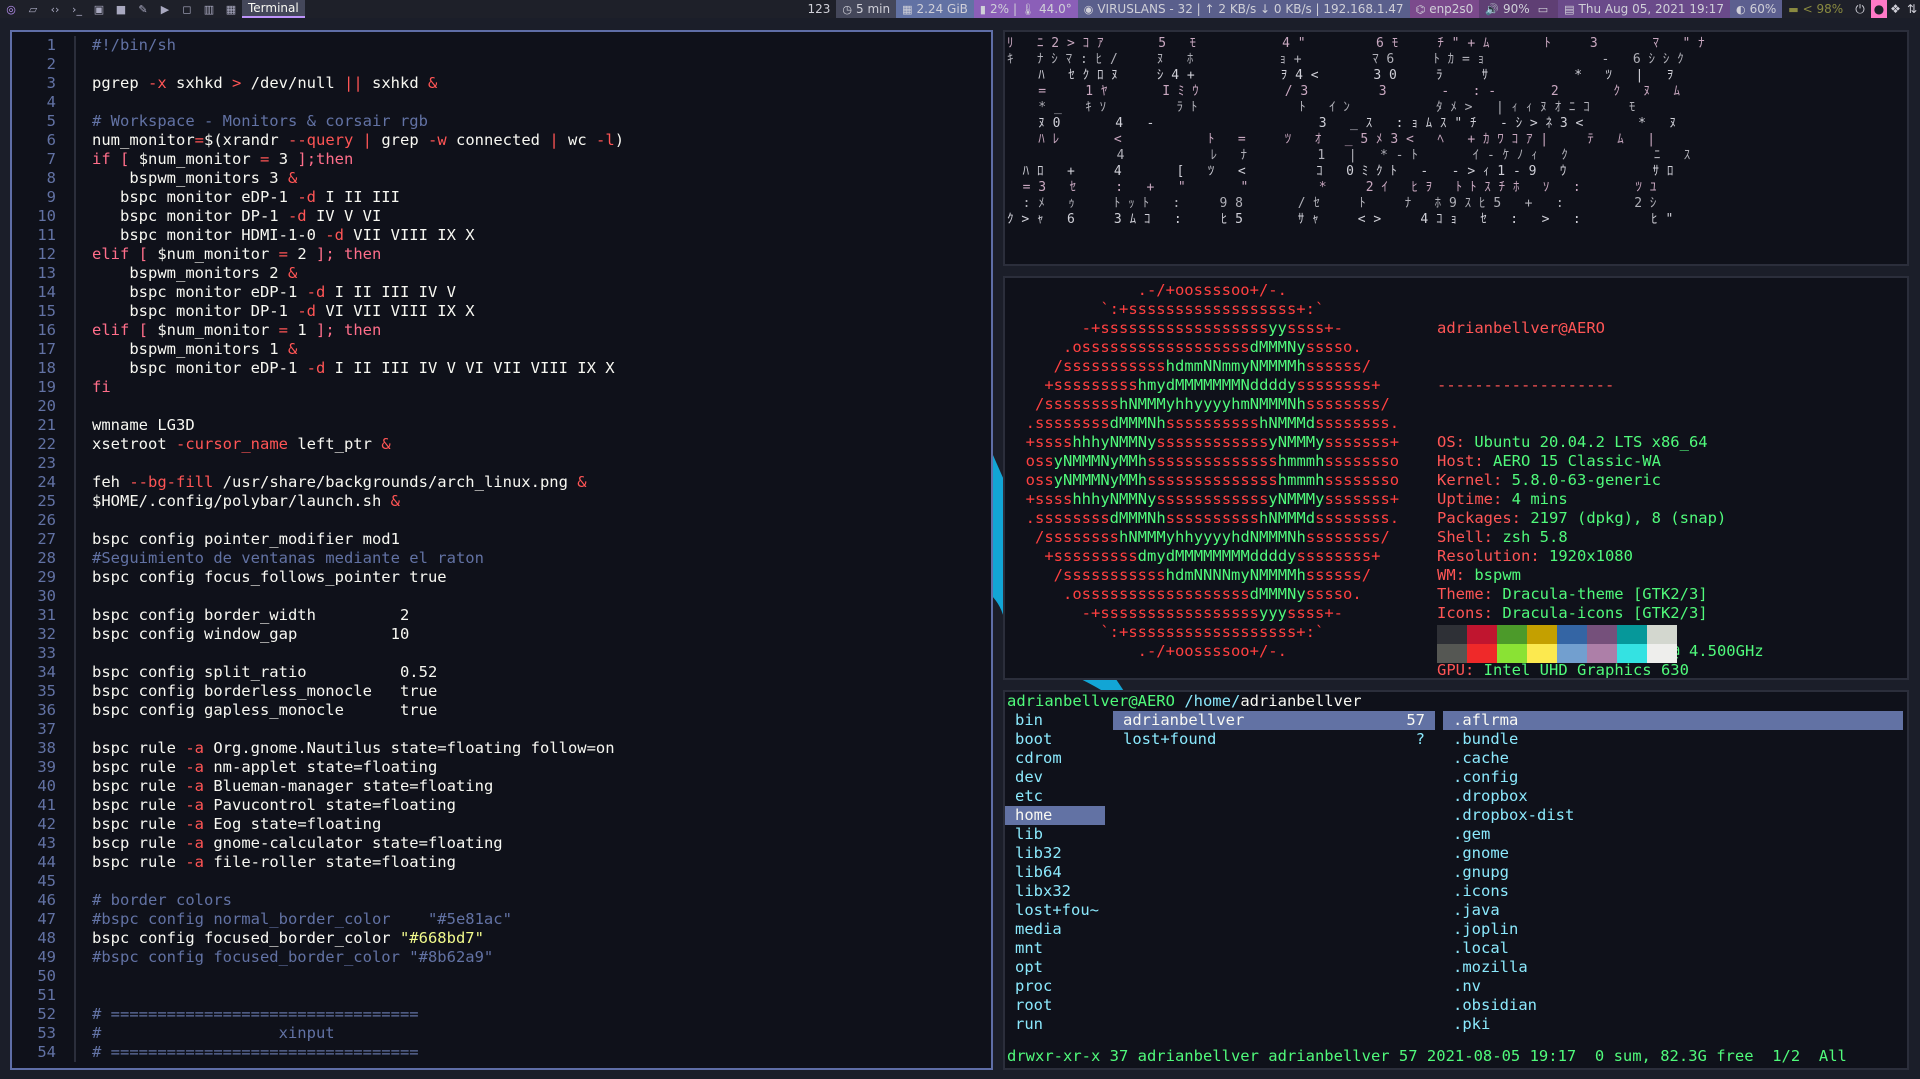  I want to click on directory-item: lib32, so click(1055, 853).